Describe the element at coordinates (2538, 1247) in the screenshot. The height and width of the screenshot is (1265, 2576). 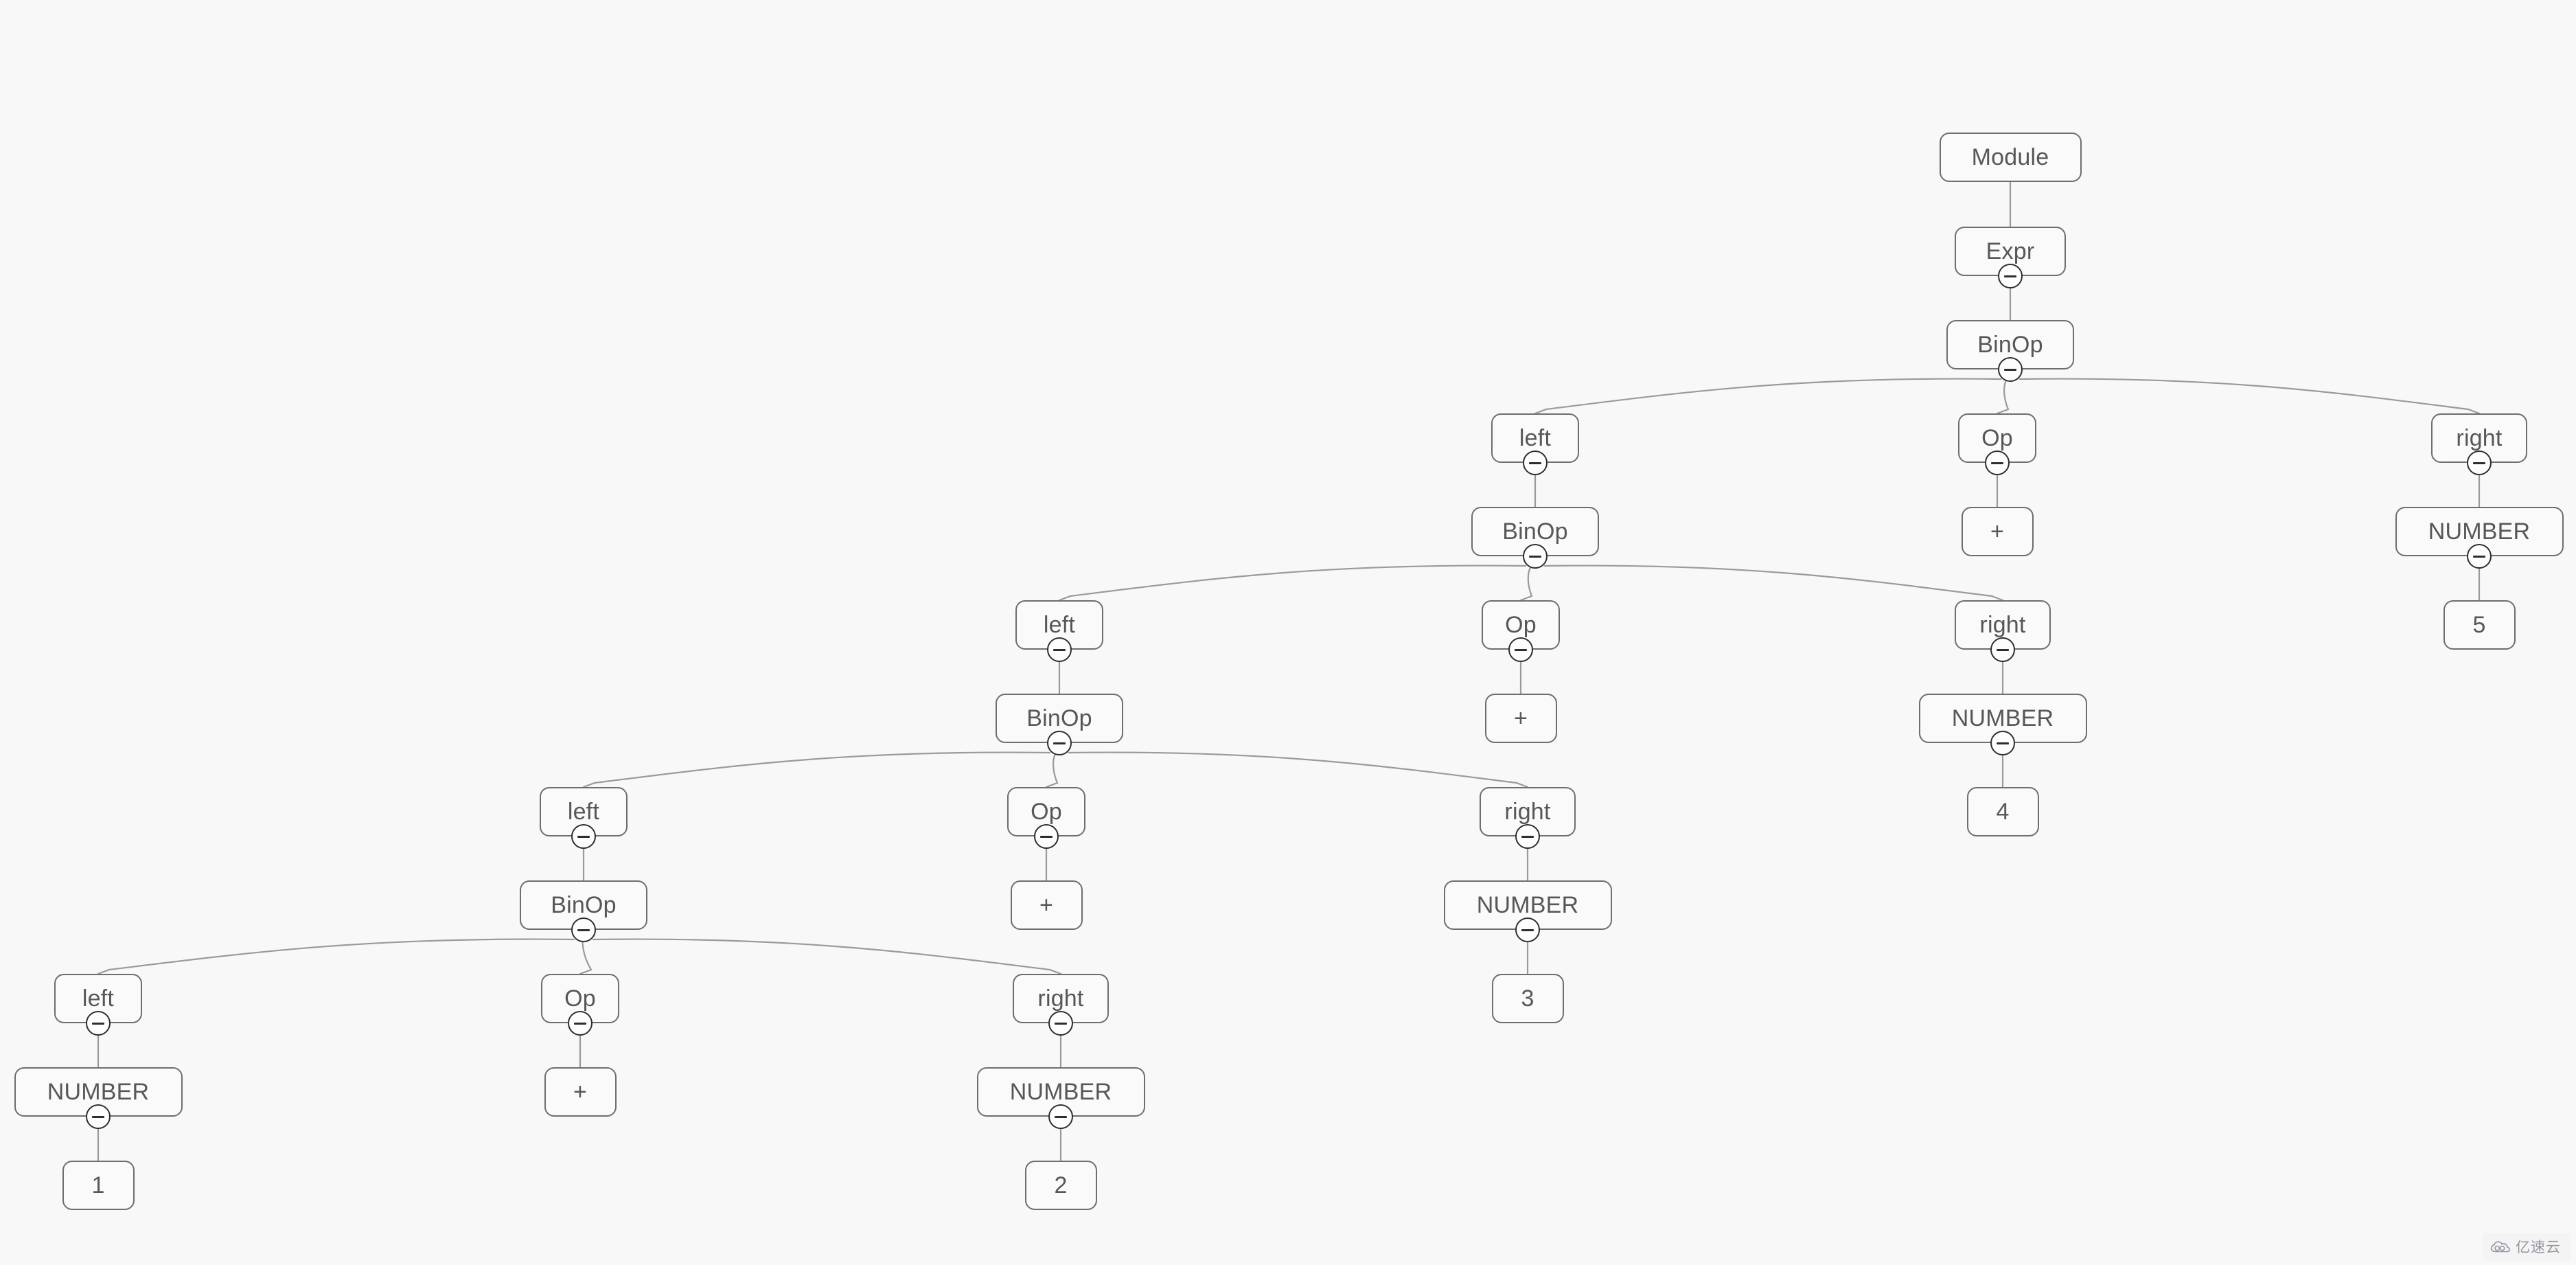
I see `watermark-text: 亿速云` at that location.